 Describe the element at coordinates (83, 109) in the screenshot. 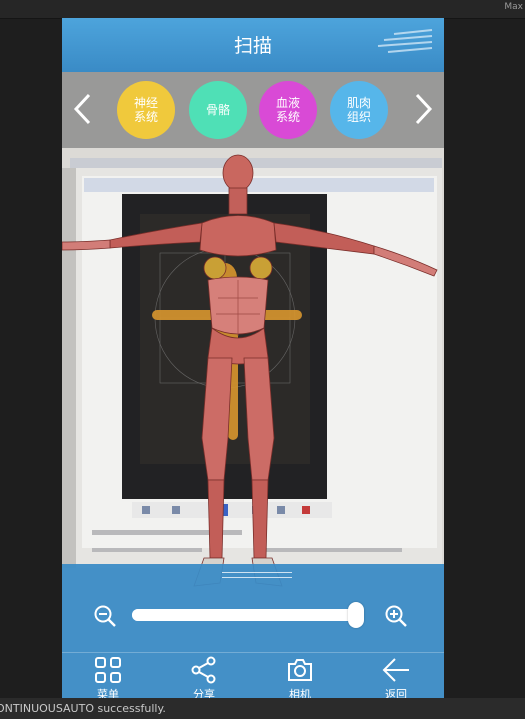

I see `previous-arrow-icon` at that location.